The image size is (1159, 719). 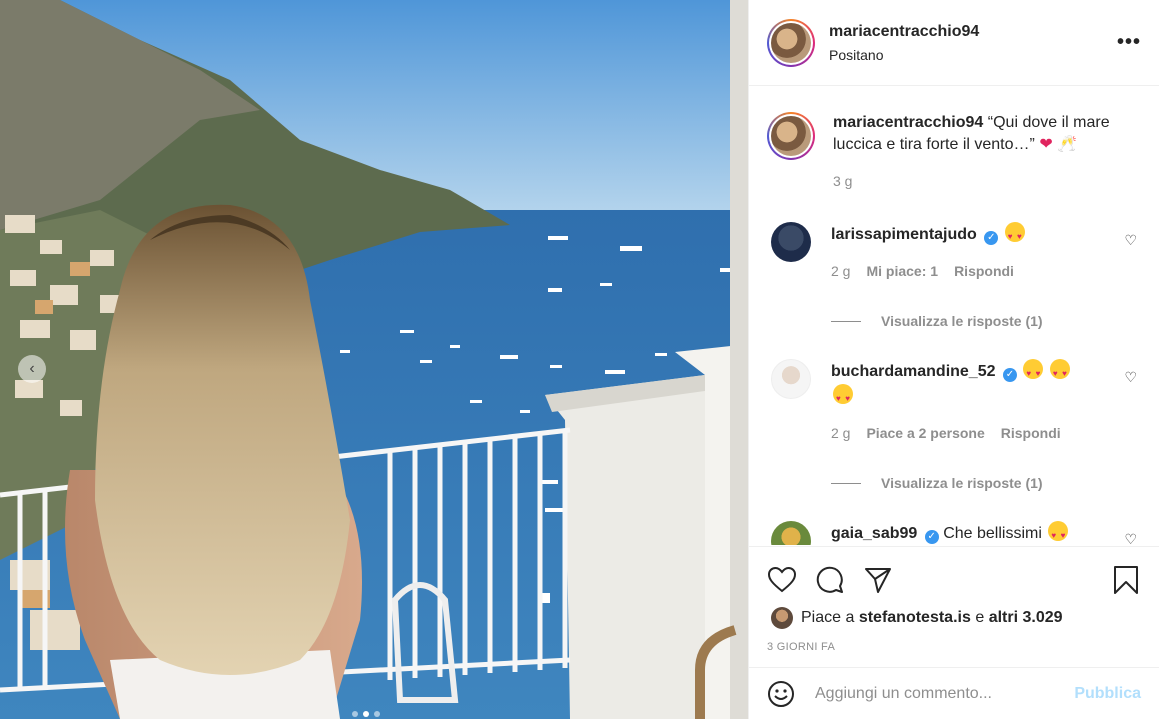 I want to click on comment-likes: Piace a 2 persone, so click(x=925, y=433).